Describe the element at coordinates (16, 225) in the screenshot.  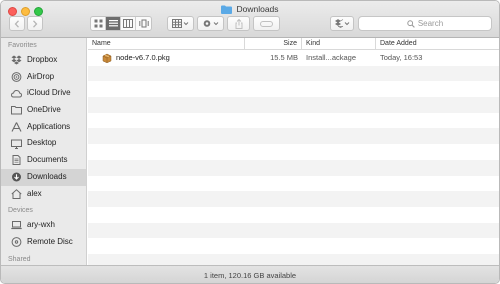
I see `laptop-icon` at that location.